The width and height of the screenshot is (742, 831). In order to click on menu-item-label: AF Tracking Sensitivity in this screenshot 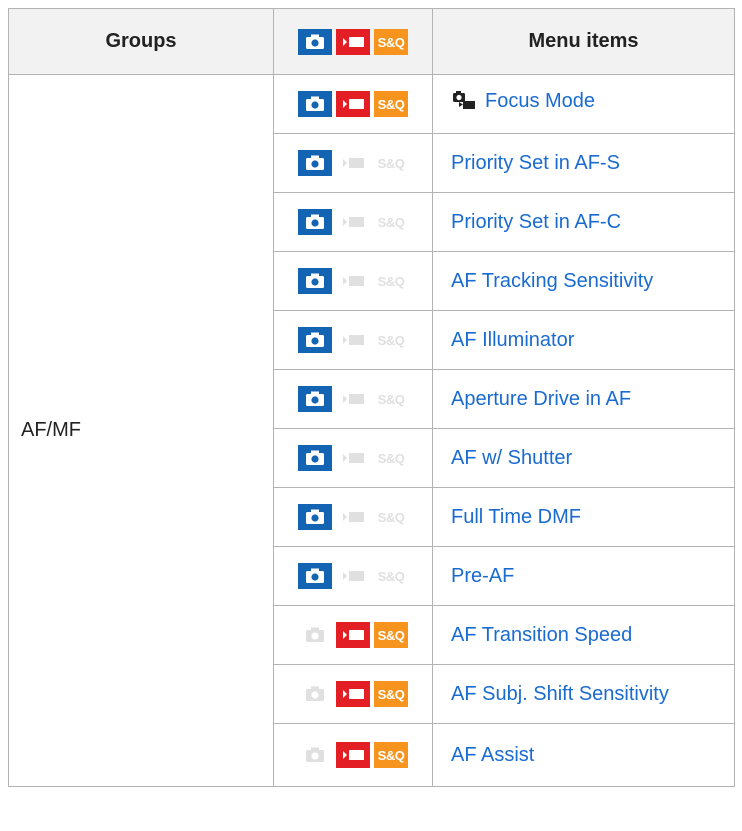, I will do `click(552, 280)`.